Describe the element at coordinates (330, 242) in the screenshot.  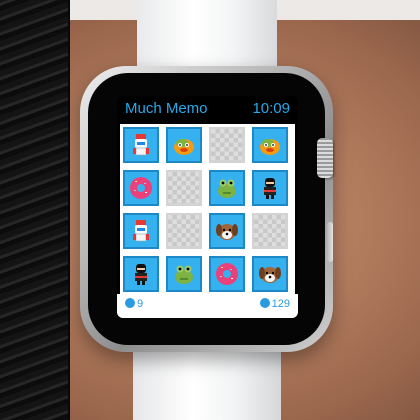
I see `side-button` at that location.